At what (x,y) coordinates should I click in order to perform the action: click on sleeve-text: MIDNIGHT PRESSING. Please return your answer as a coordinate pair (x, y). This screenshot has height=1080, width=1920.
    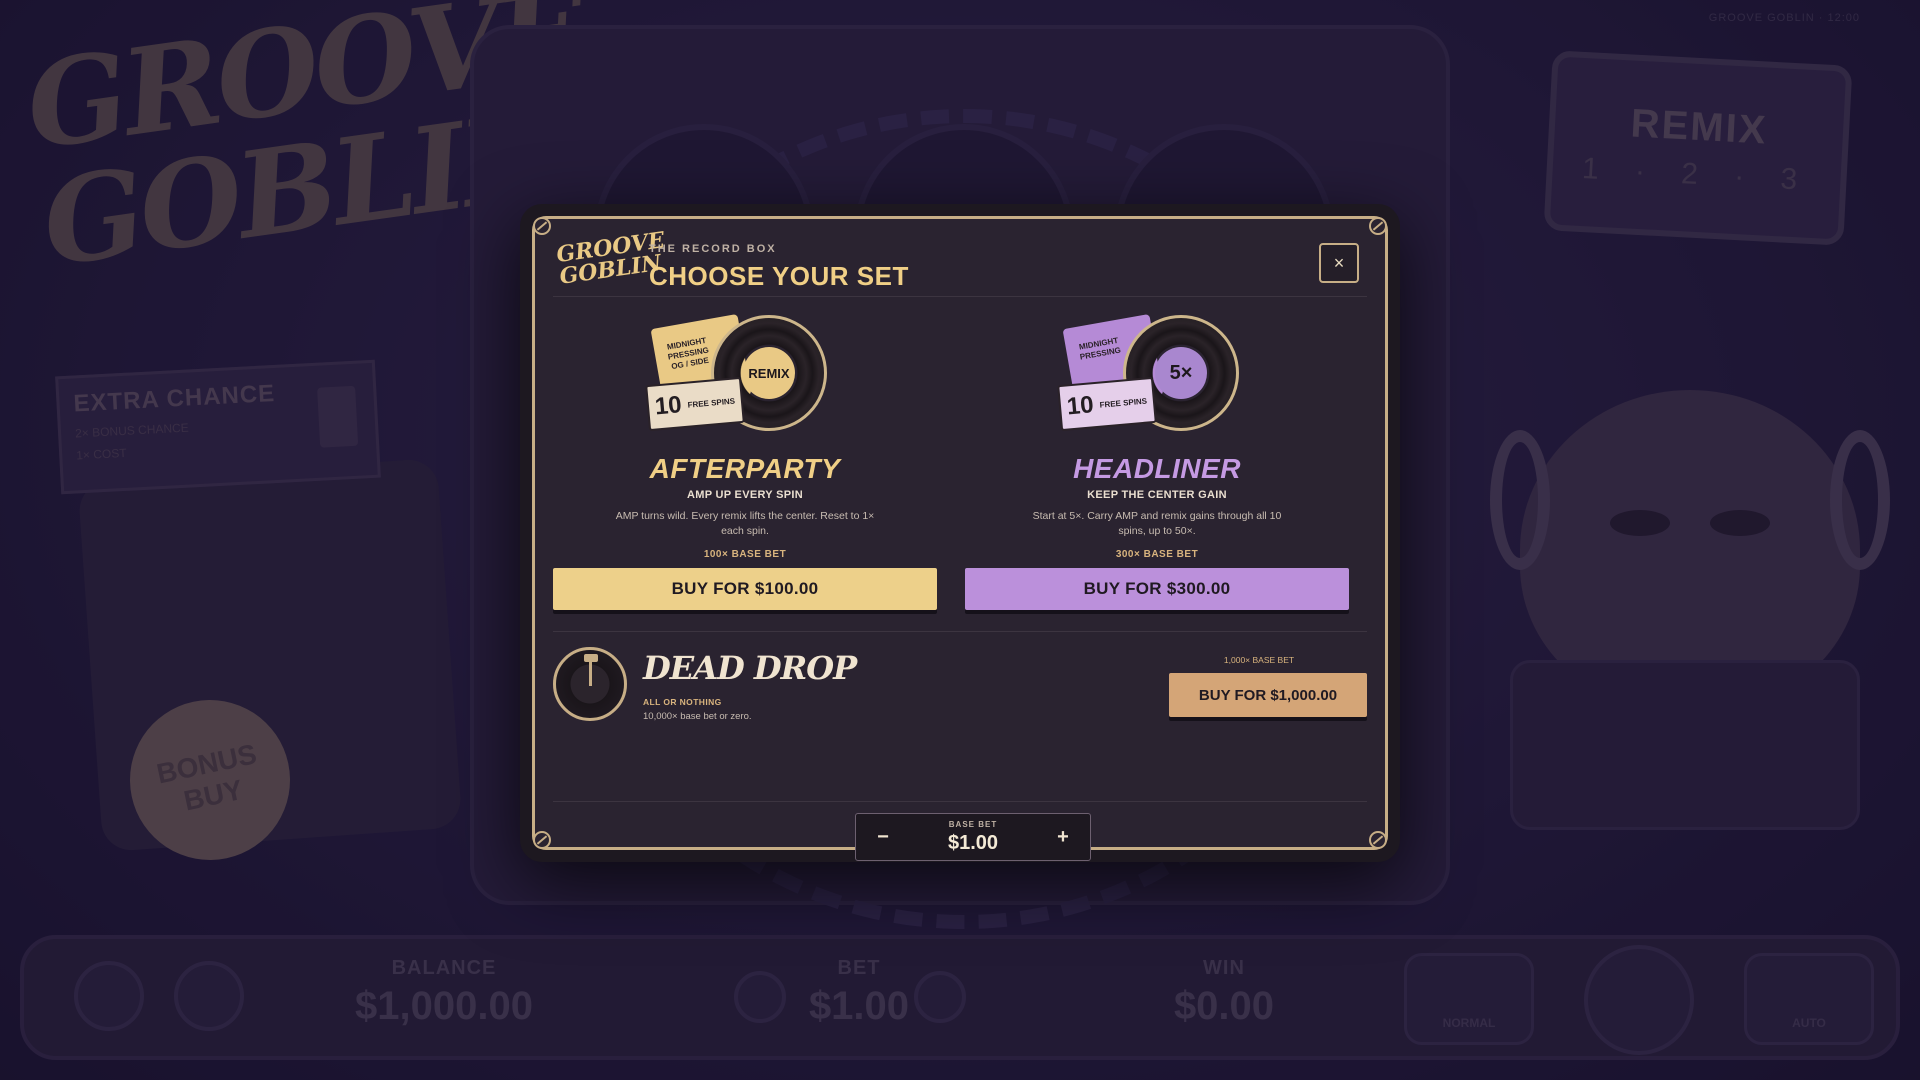
    Looking at the image, I should click on (1100, 348).